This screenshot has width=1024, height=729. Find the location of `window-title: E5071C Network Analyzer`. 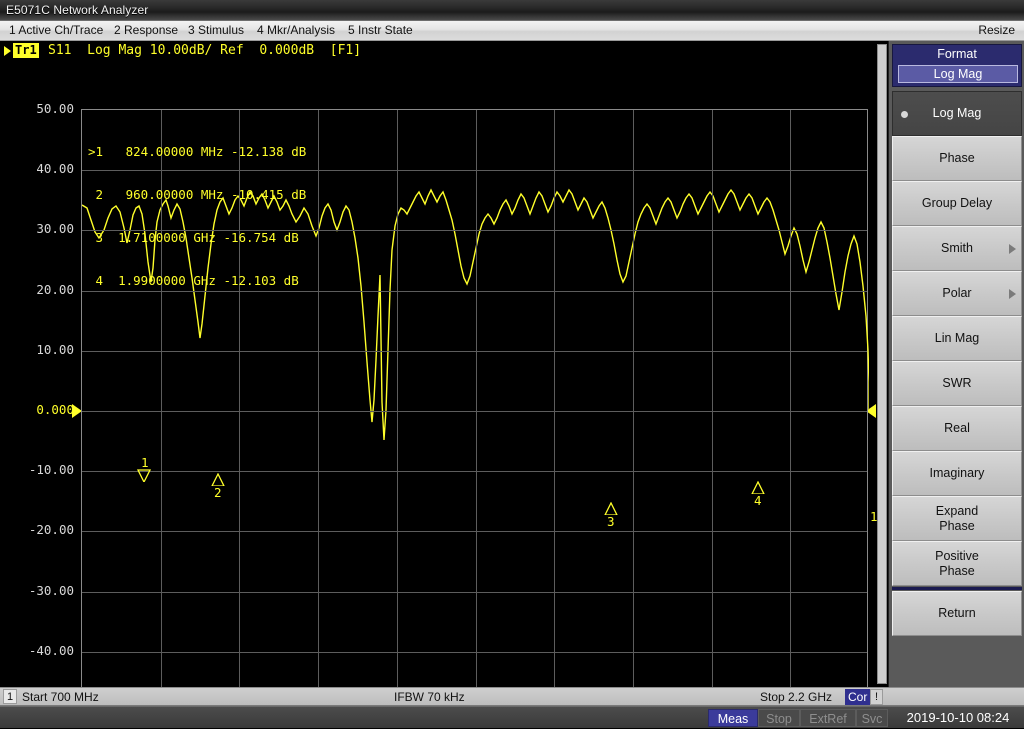

window-title: E5071C Network Analyzer is located at coordinates (77, 10).